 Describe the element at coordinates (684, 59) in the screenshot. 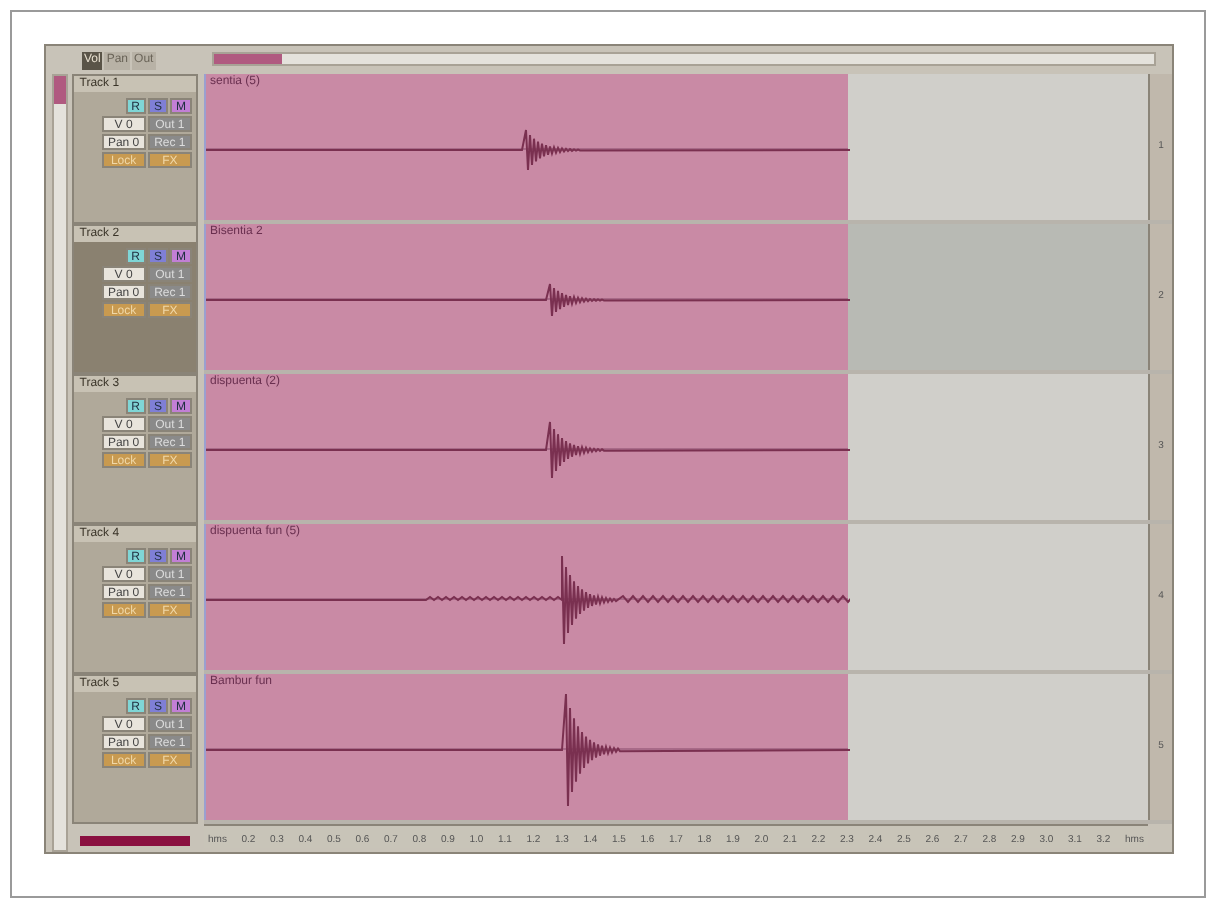

I see `overview-scrollbar` at that location.